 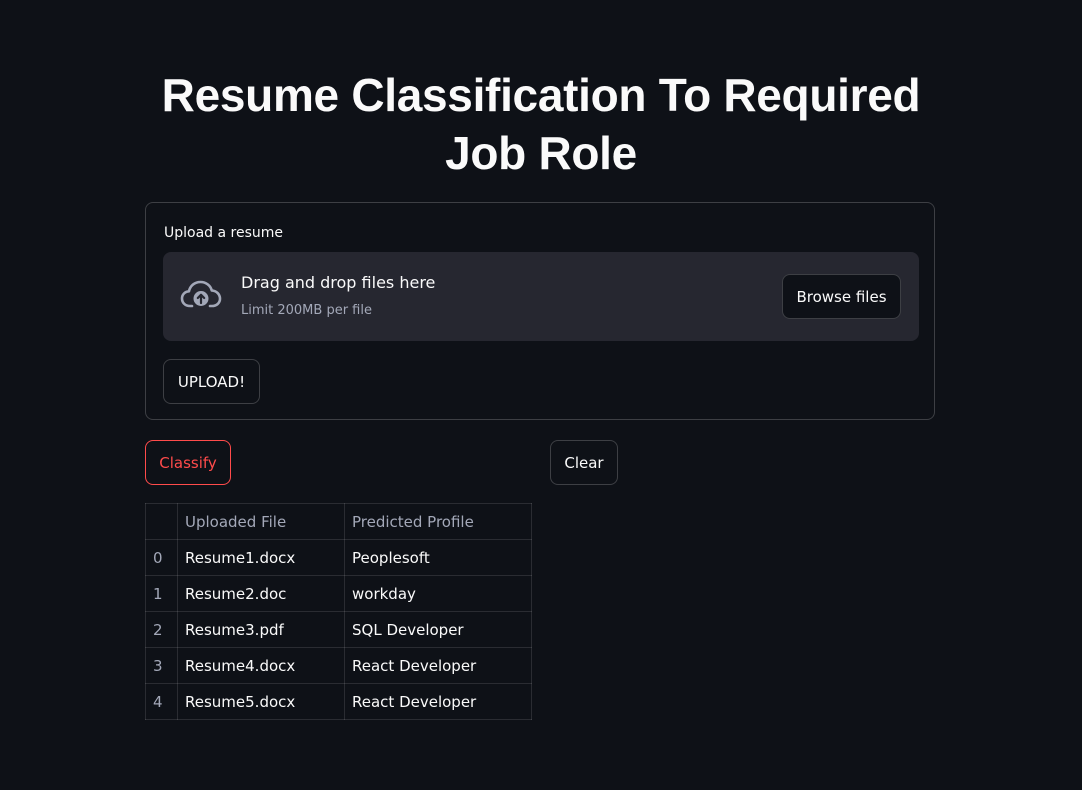 I want to click on dropzone-instructions: Drag and drop files here, so click(x=338, y=282).